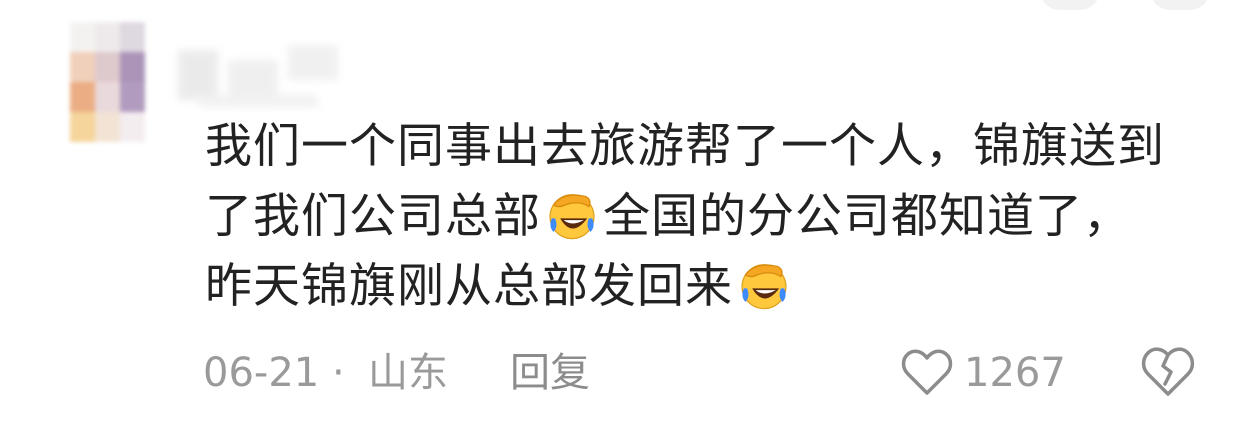  What do you see at coordinates (685, 146) in the screenshot?
I see `comment-line-1: 我们一个同事出去旅游帮了一个人，锦旗送到` at bounding box center [685, 146].